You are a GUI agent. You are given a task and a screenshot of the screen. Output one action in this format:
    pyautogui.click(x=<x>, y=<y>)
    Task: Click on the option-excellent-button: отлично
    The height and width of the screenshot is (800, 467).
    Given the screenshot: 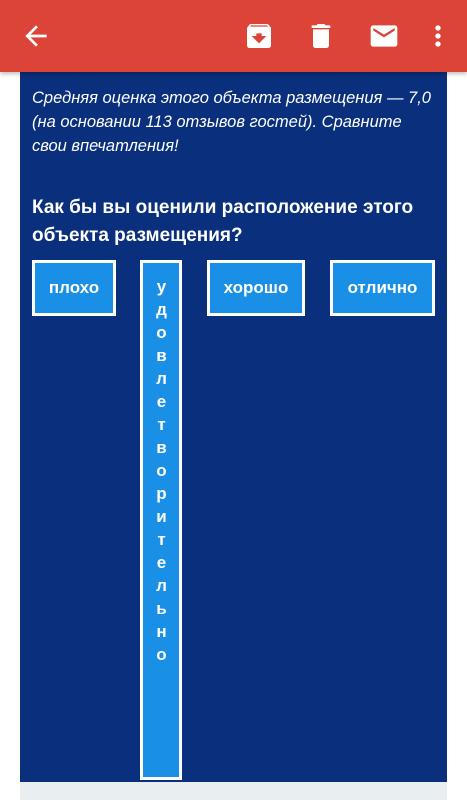 What is the action you would take?
    pyautogui.click(x=382, y=288)
    